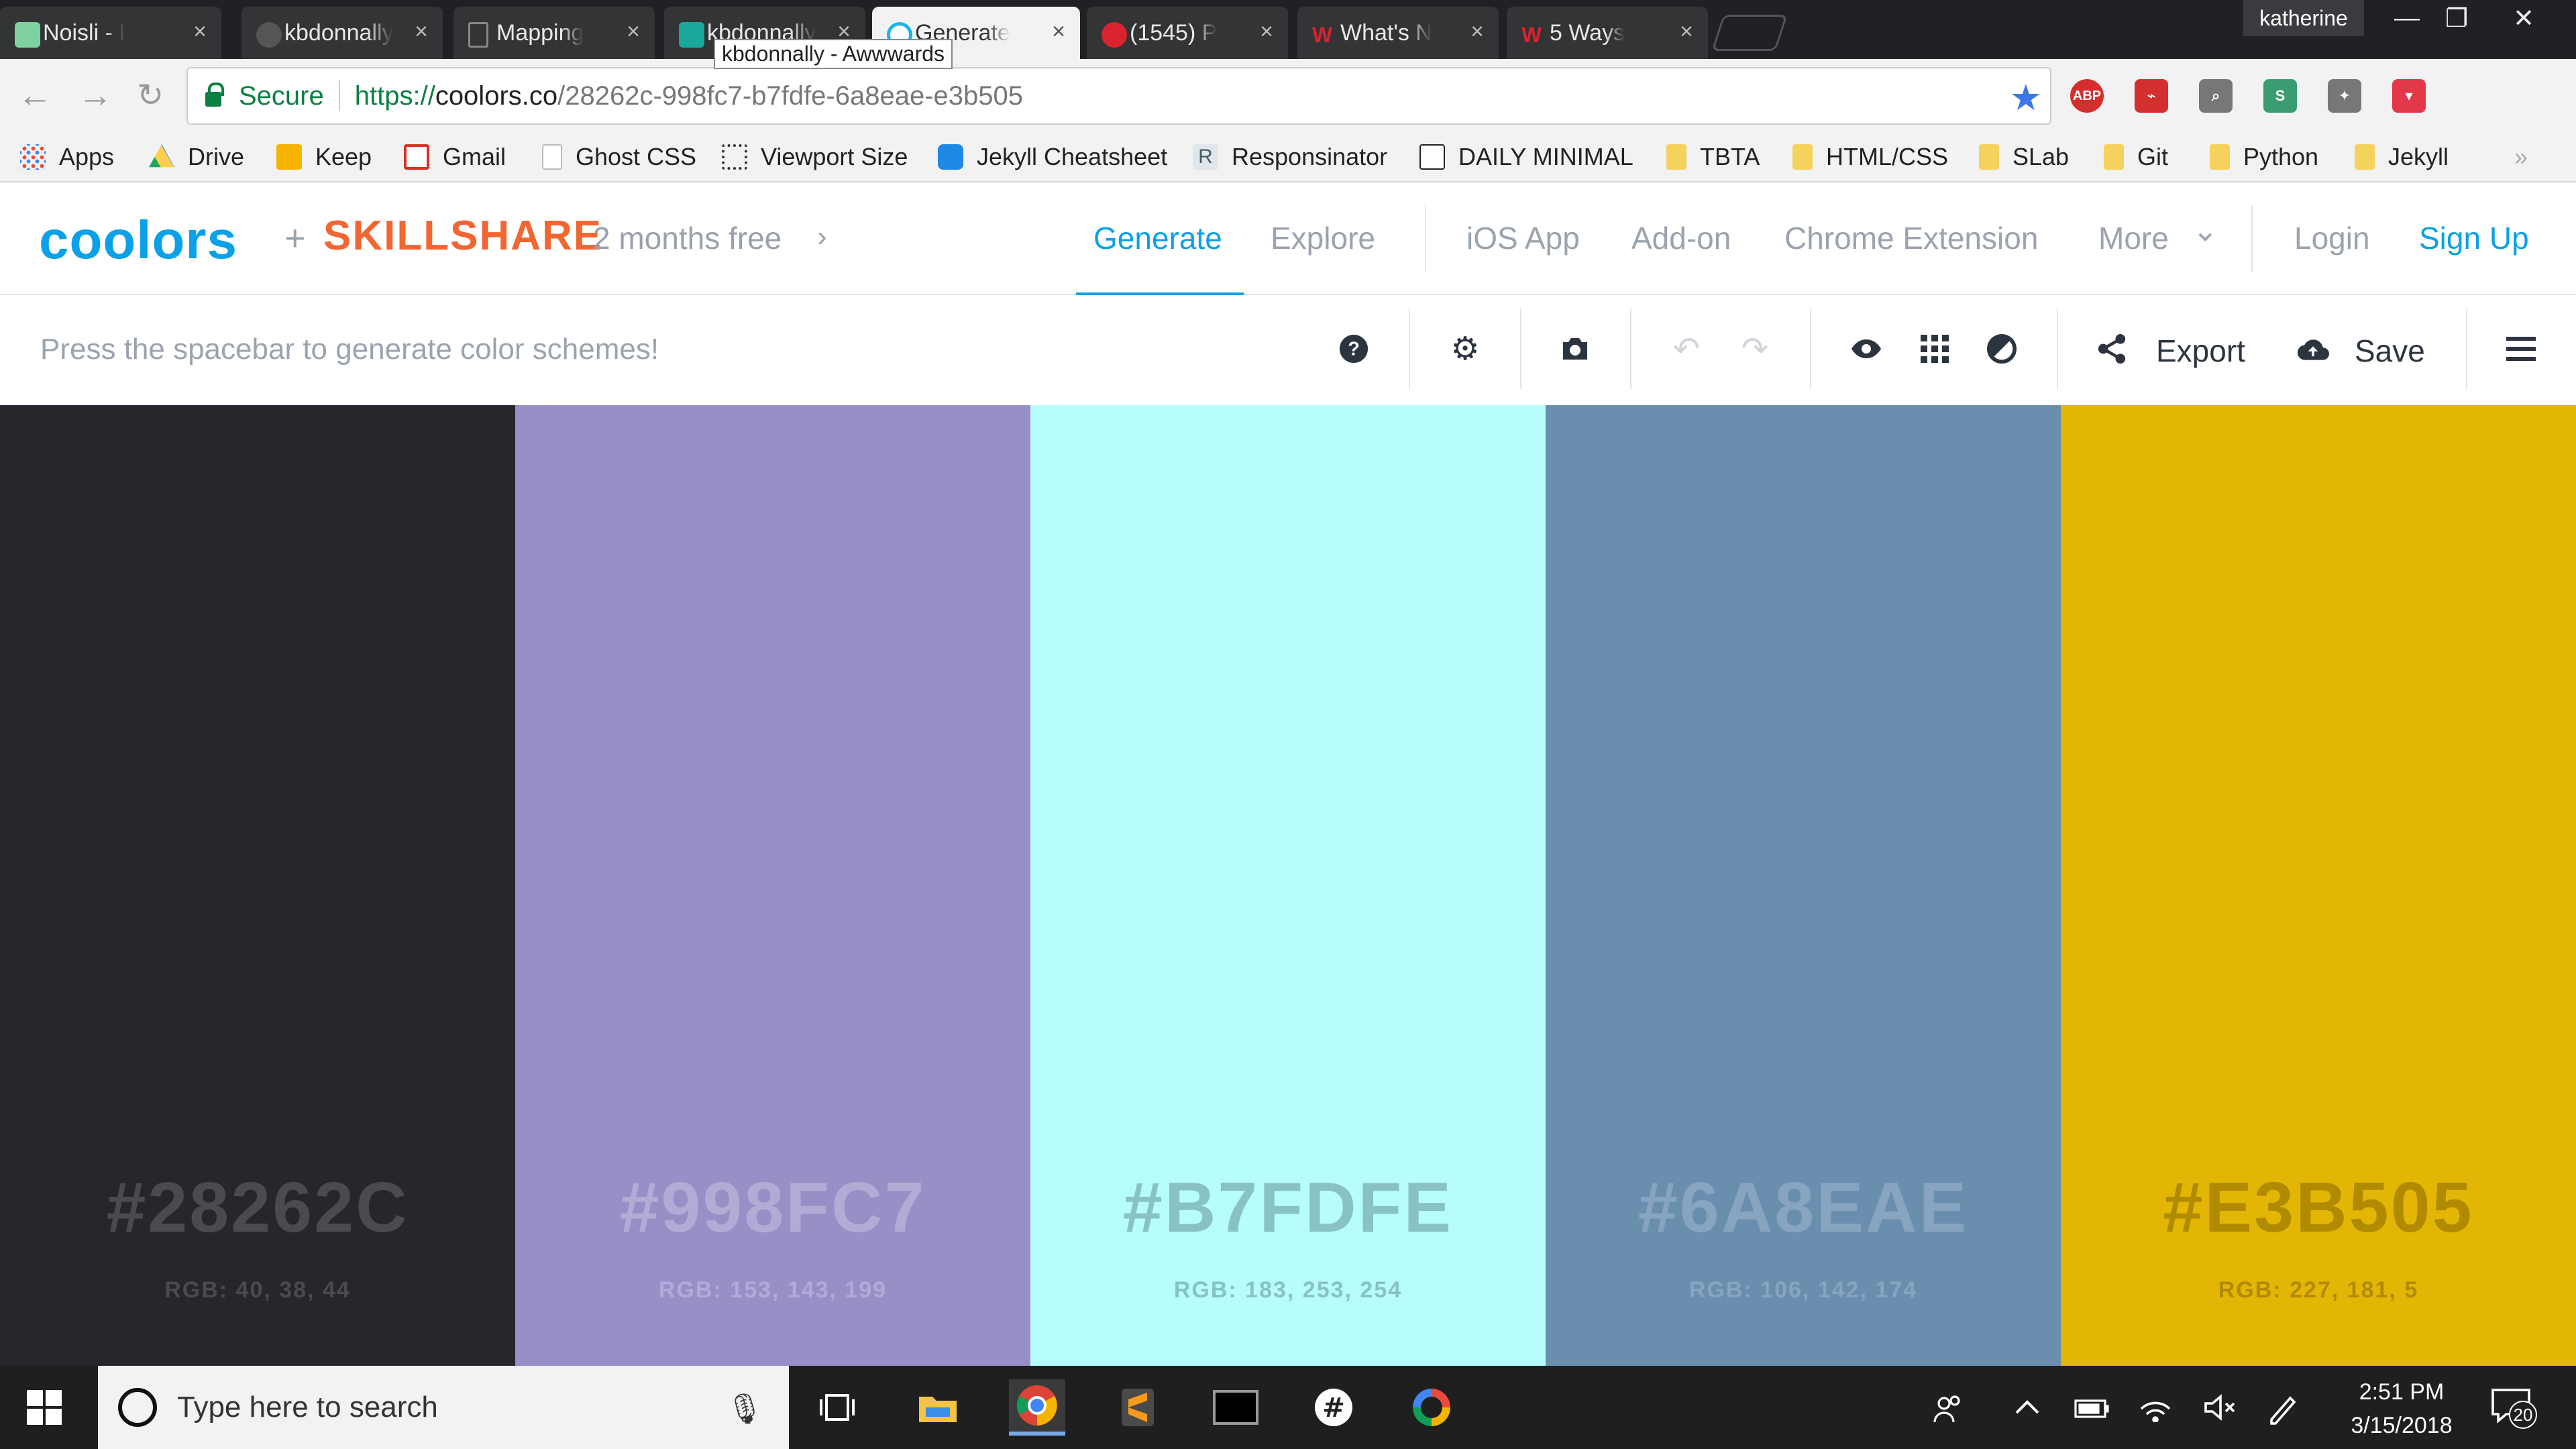  Describe the element at coordinates (1333, 1407) in the screenshot. I see `slack-icon: #` at that location.